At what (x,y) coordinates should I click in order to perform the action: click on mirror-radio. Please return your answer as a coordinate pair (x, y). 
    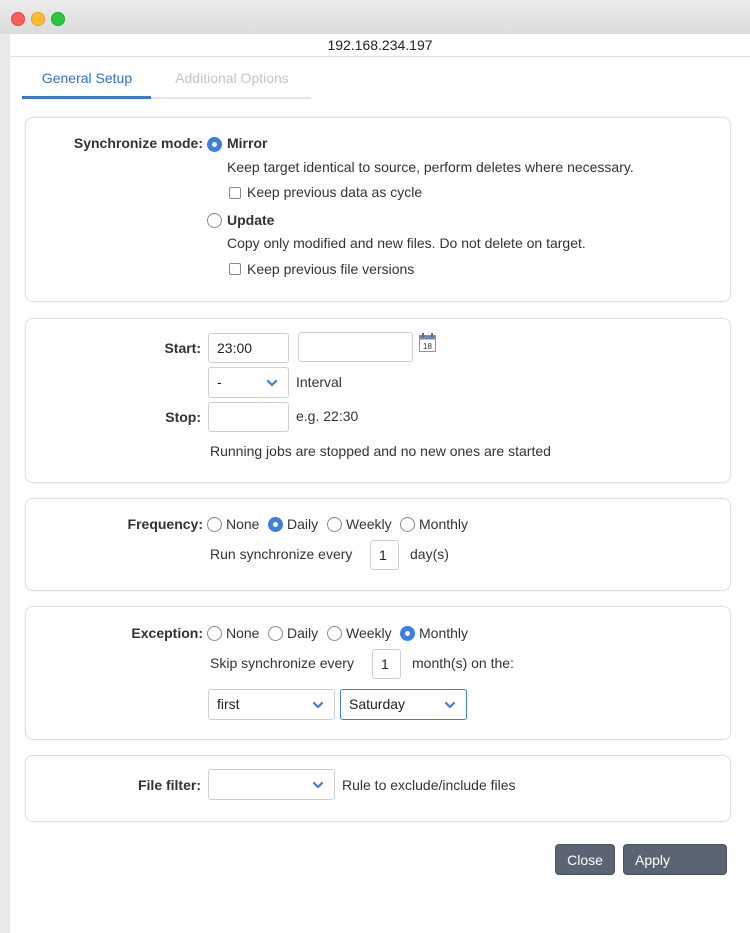
    Looking at the image, I should click on (214, 144).